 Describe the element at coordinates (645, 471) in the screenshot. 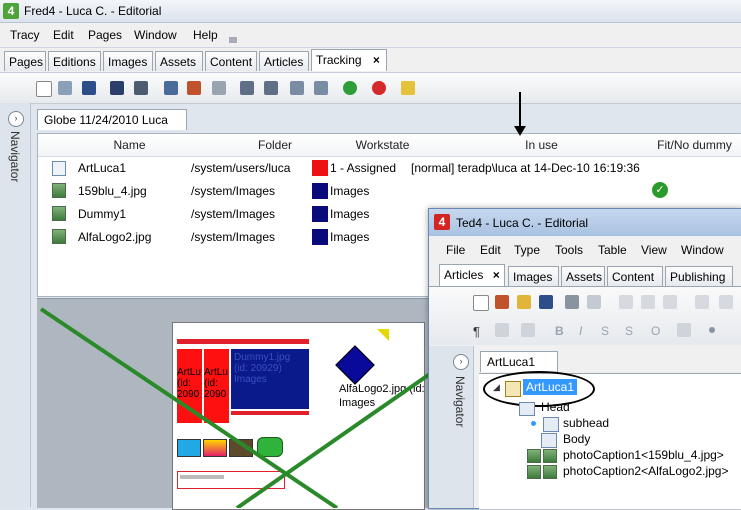

I see `tree-item-photocaption2: photoCaption2<AlfaLogo2.jpg>` at that location.